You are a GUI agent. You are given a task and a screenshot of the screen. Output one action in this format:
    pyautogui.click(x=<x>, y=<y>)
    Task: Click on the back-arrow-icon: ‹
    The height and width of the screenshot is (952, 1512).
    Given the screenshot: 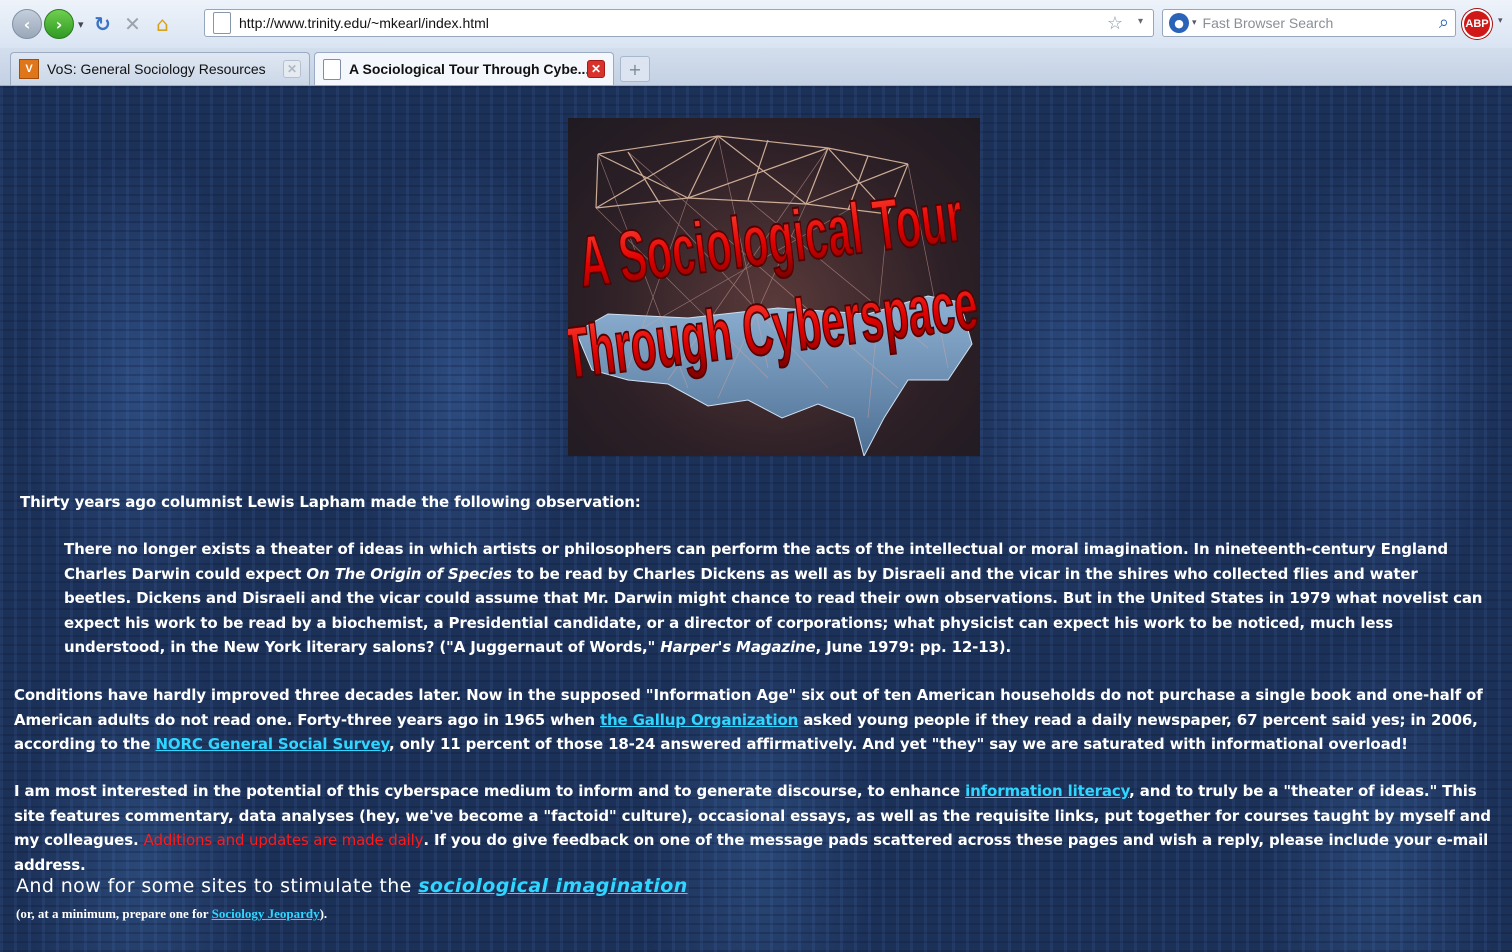 What is the action you would take?
    pyautogui.click(x=27, y=24)
    